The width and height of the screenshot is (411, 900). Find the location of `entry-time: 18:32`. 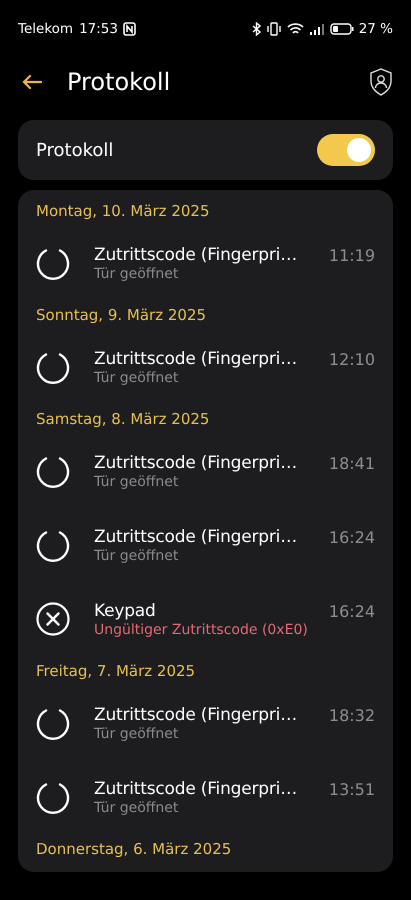

entry-time: 18:32 is located at coordinates (351, 715).